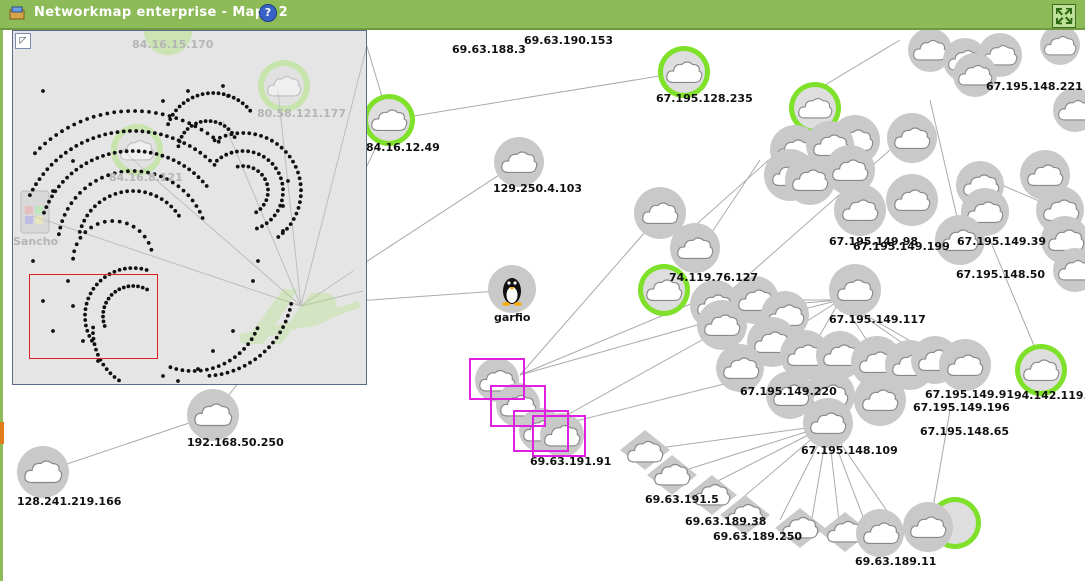 The width and height of the screenshot is (1085, 581). What do you see at coordinates (23, 41) in the screenshot?
I see `minimap-collapse-icon: ◸` at bounding box center [23, 41].